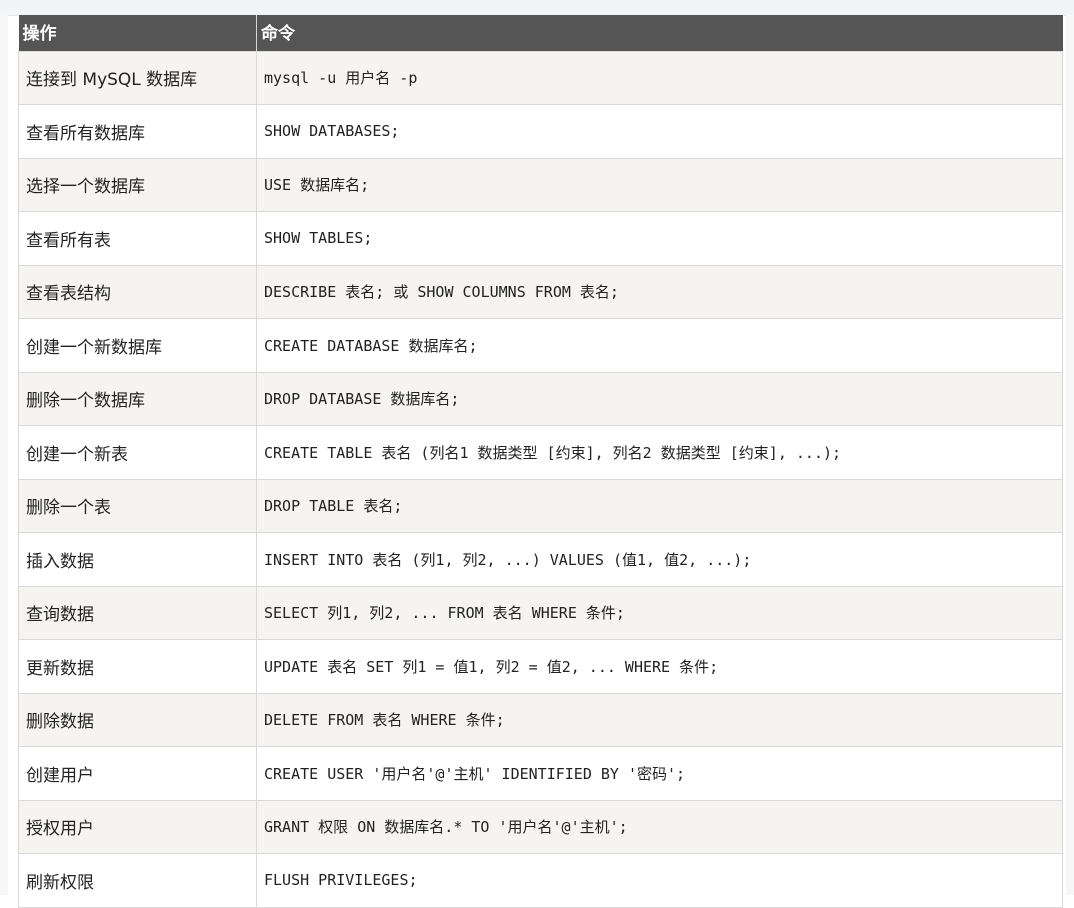  I want to click on table-row: 查看所有表 SHOW TABLES;, so click(540, 238).